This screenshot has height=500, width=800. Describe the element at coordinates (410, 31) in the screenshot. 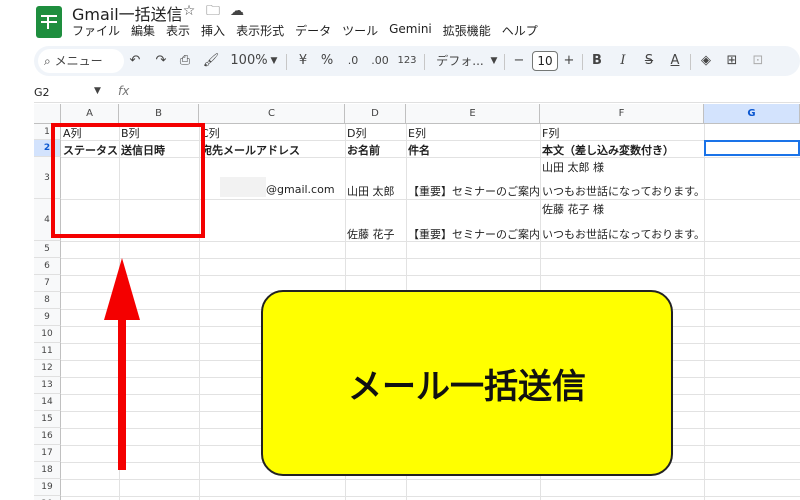

I see `menu-gemini: Gemini` at that location.